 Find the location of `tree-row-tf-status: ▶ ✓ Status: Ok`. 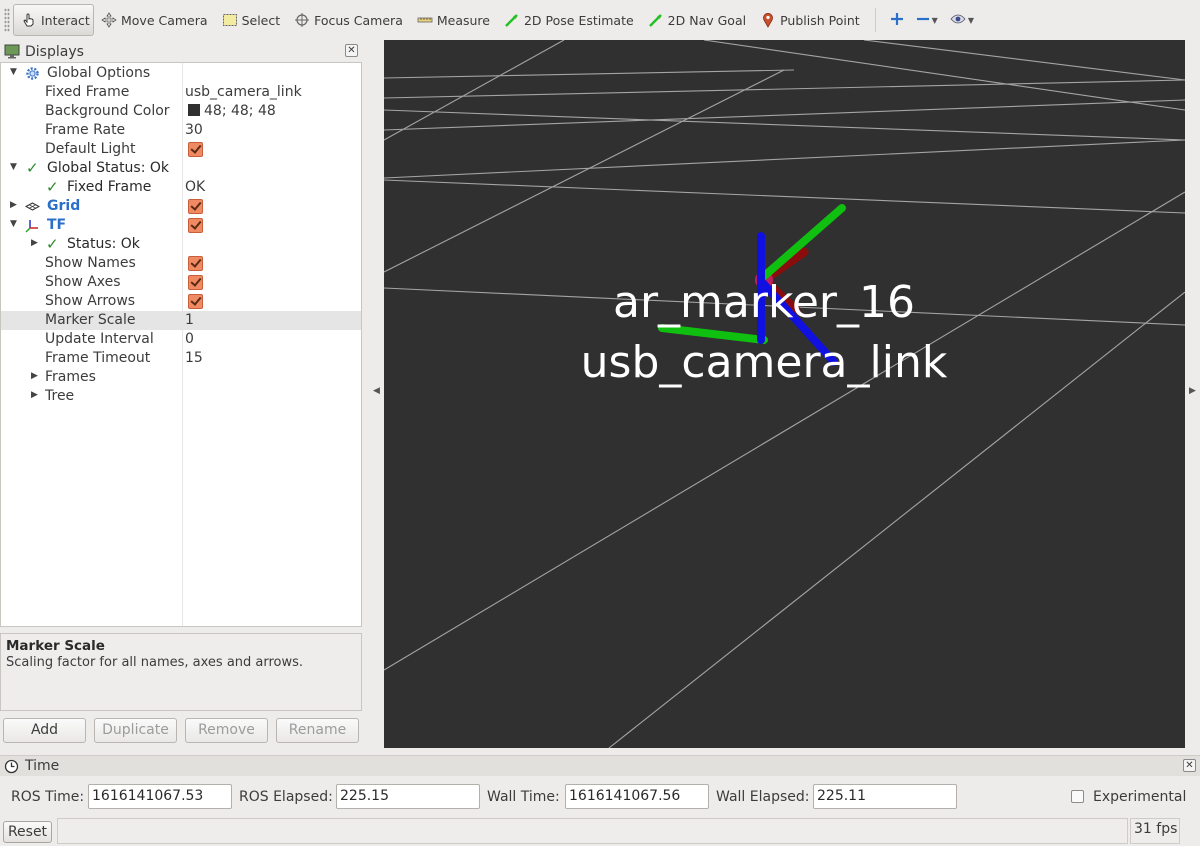

tree-row-tf-status: ▶ ✓ Status: Ok is located at coordinates (181, 244).